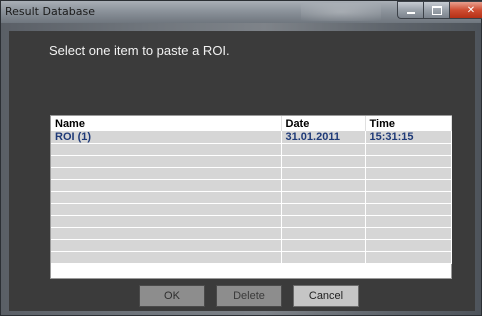 The width and height of the screenshot is (482, 316). I want to click on grid-header-row: Name Date Time, so click(251, 123).